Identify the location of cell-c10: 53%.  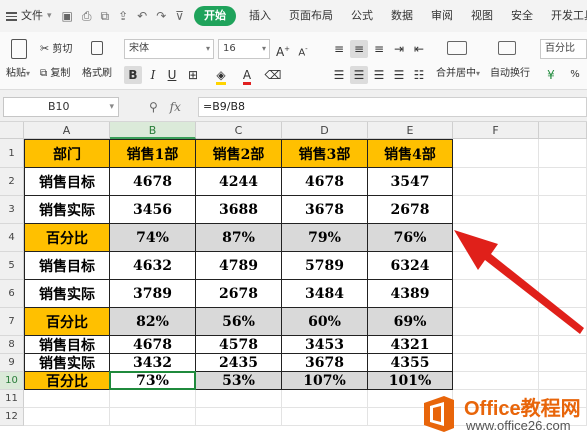
(239, 381).